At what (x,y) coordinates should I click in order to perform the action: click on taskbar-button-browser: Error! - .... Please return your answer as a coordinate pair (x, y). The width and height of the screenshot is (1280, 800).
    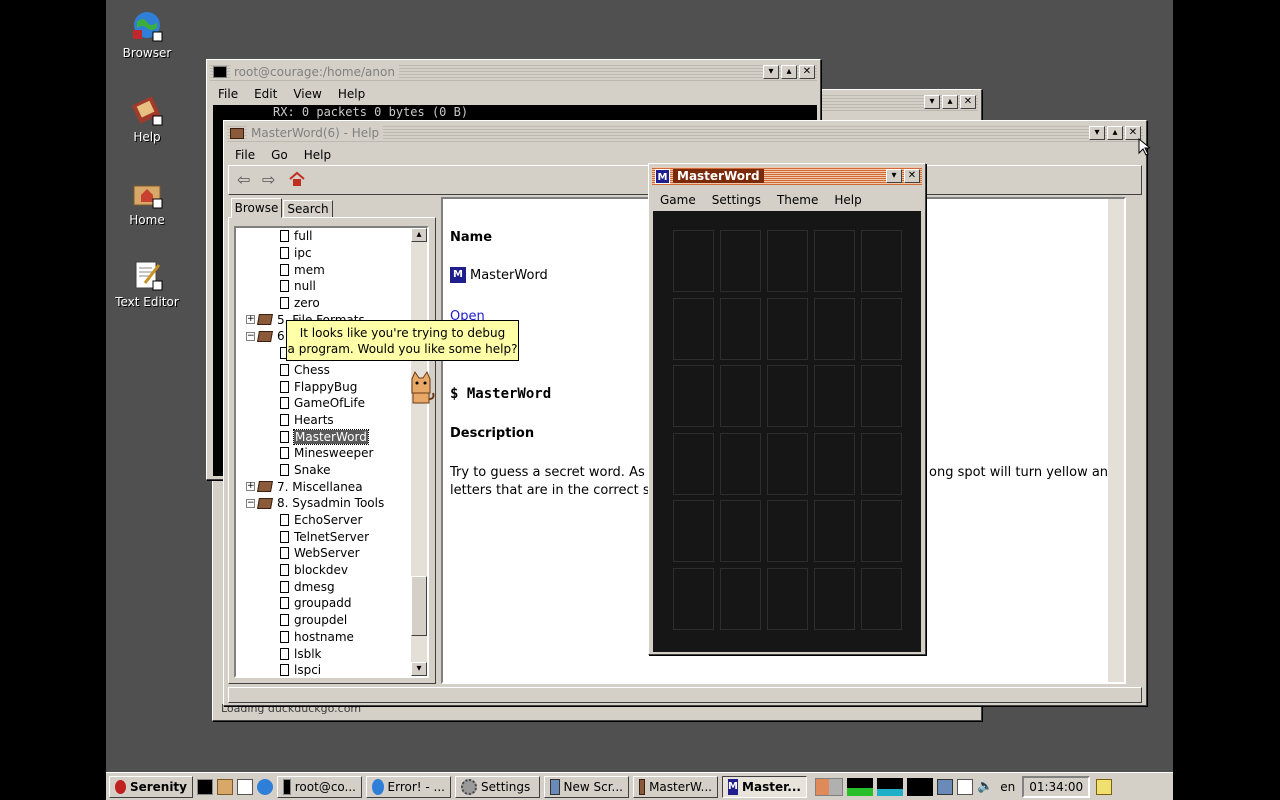
    Looking at the image, I should click on (408, 786).